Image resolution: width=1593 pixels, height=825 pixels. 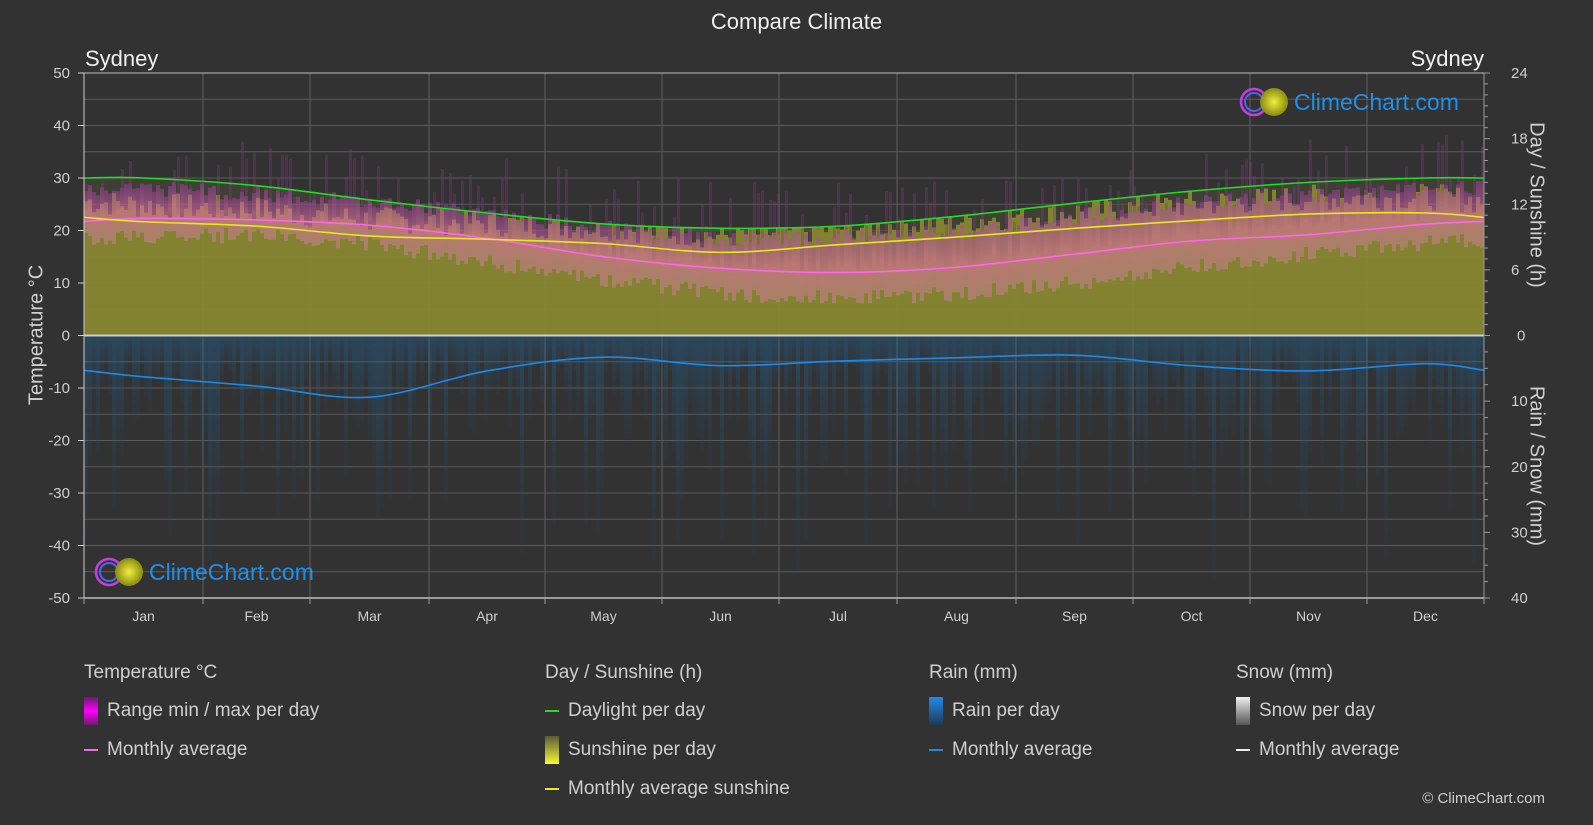 What do you see at coordinates (201, 711) in the screenshot?
I see `legend-item-temp-range: Range min / max per day` at bounding box center [201, 711].